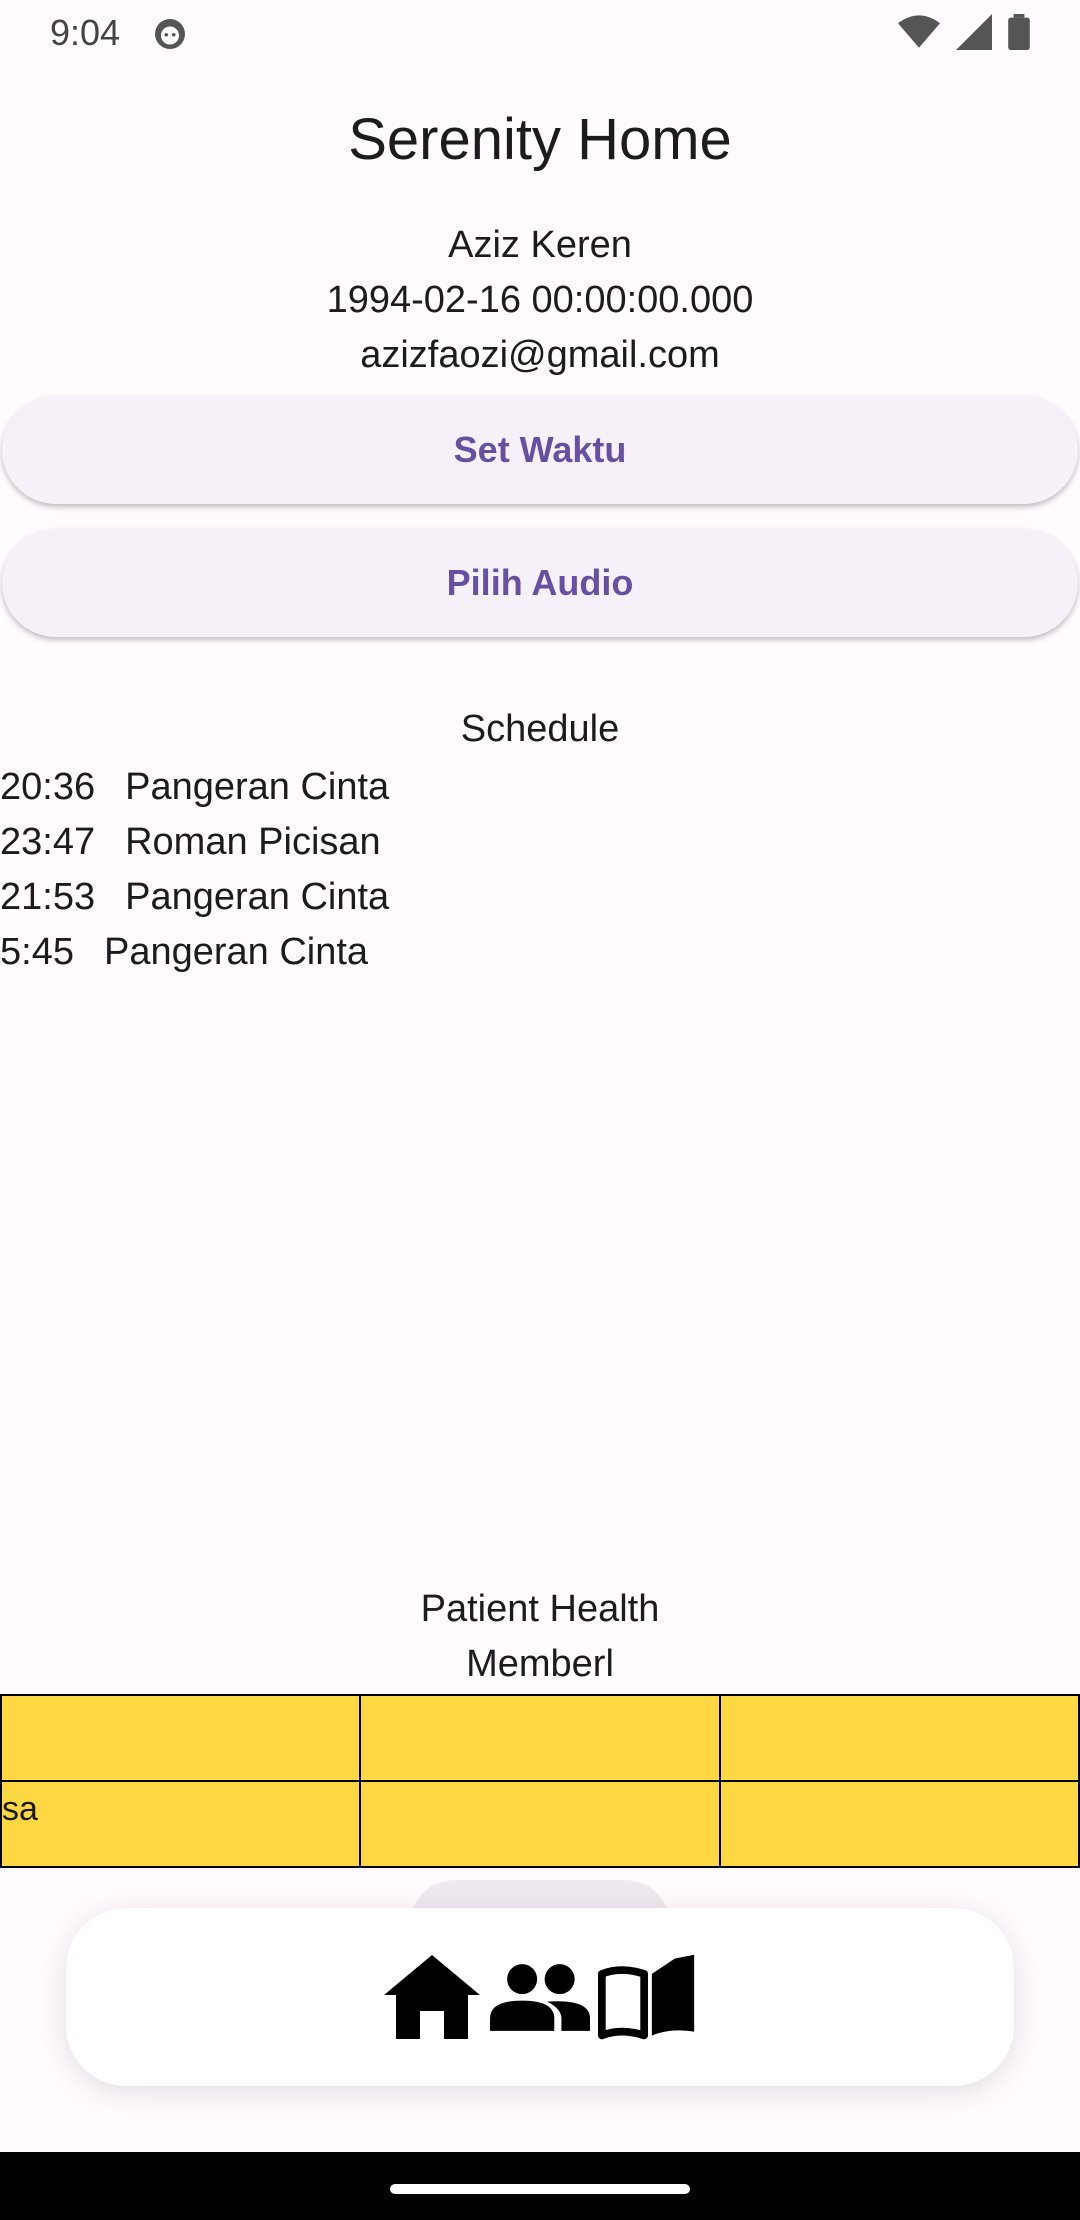 This screenshot has width=1080, height=2220. What do you see at coordinates (540, 355) in the screenshot?
I see `profile-email: azizfaozi@gmail.com` at bounding box center [540, 355].